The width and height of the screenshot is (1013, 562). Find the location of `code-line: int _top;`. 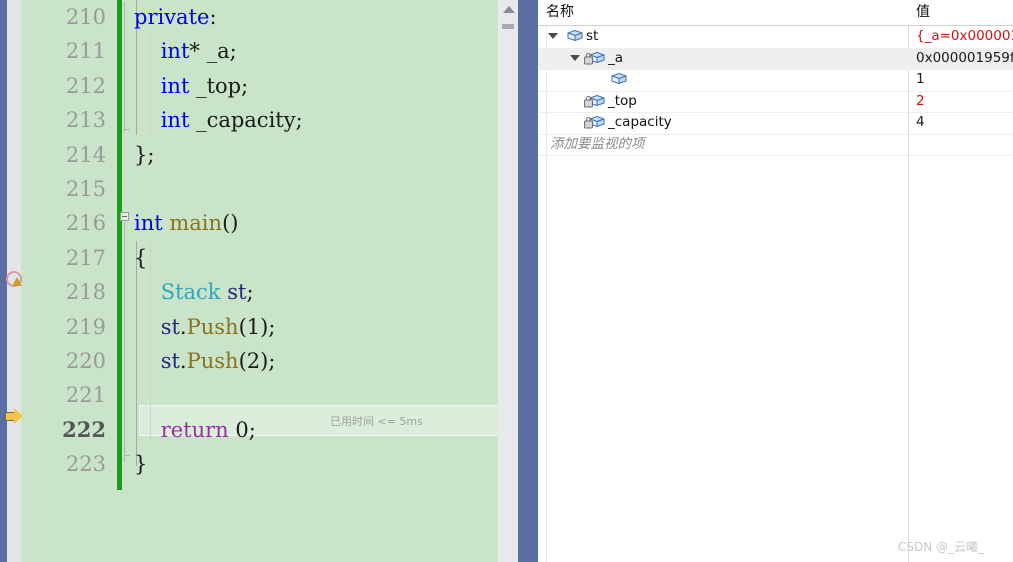

code-line: int _top; is located at coordinates (191, 86).